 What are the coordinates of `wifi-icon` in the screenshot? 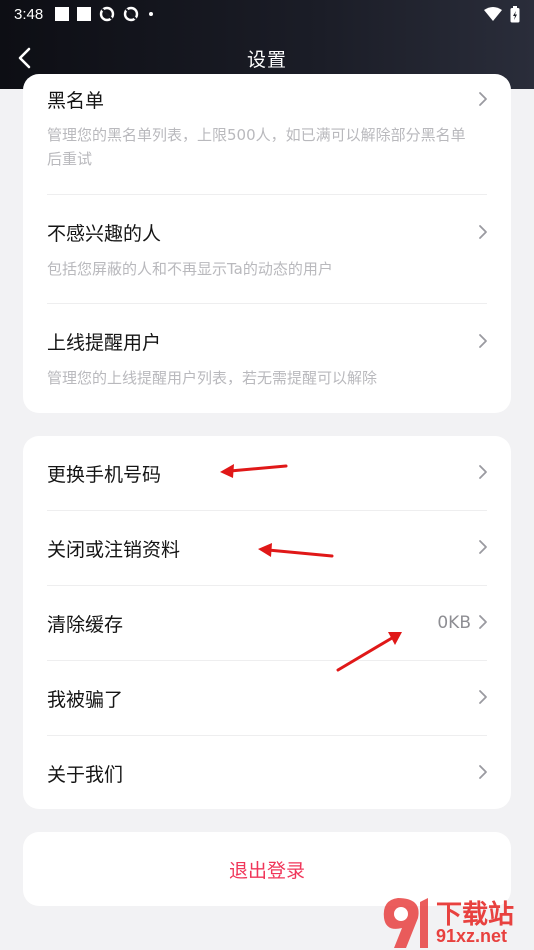 It's located at (493, 14).